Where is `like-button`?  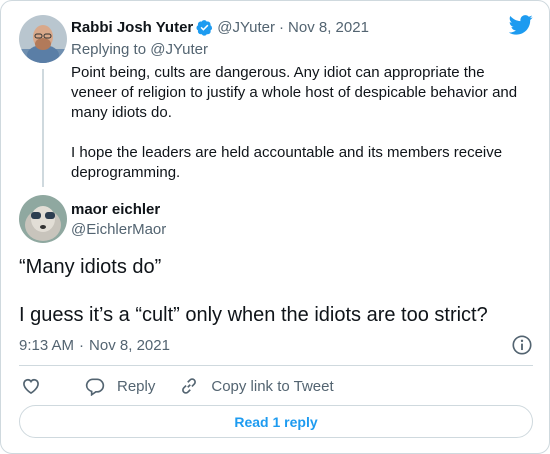 like-button is located at coordinates (37, 386).